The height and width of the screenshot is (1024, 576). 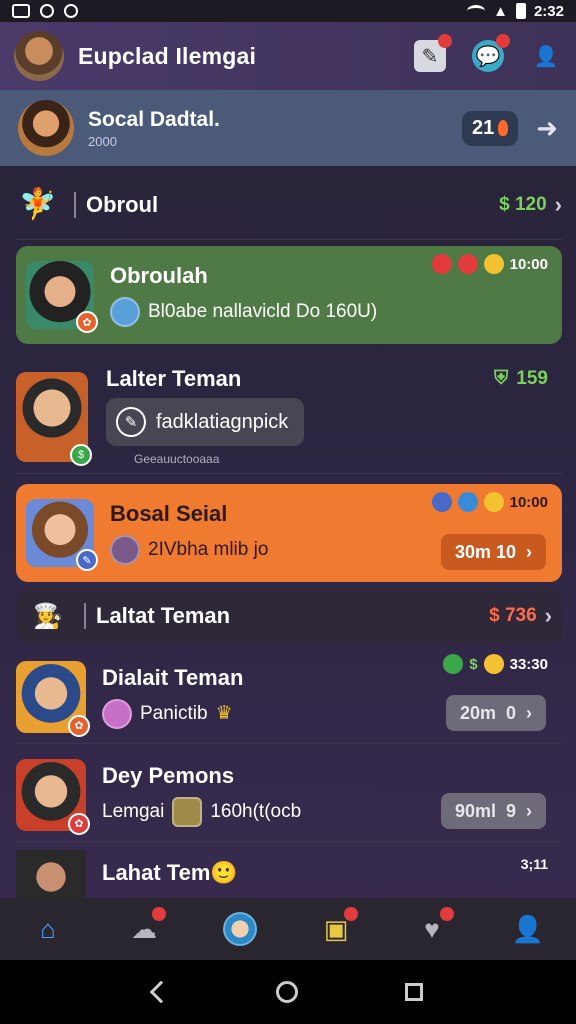 What do you see at coordinates (161, 992) in the screenshot?
I see `back-icon` at bounding box center [161, 992].